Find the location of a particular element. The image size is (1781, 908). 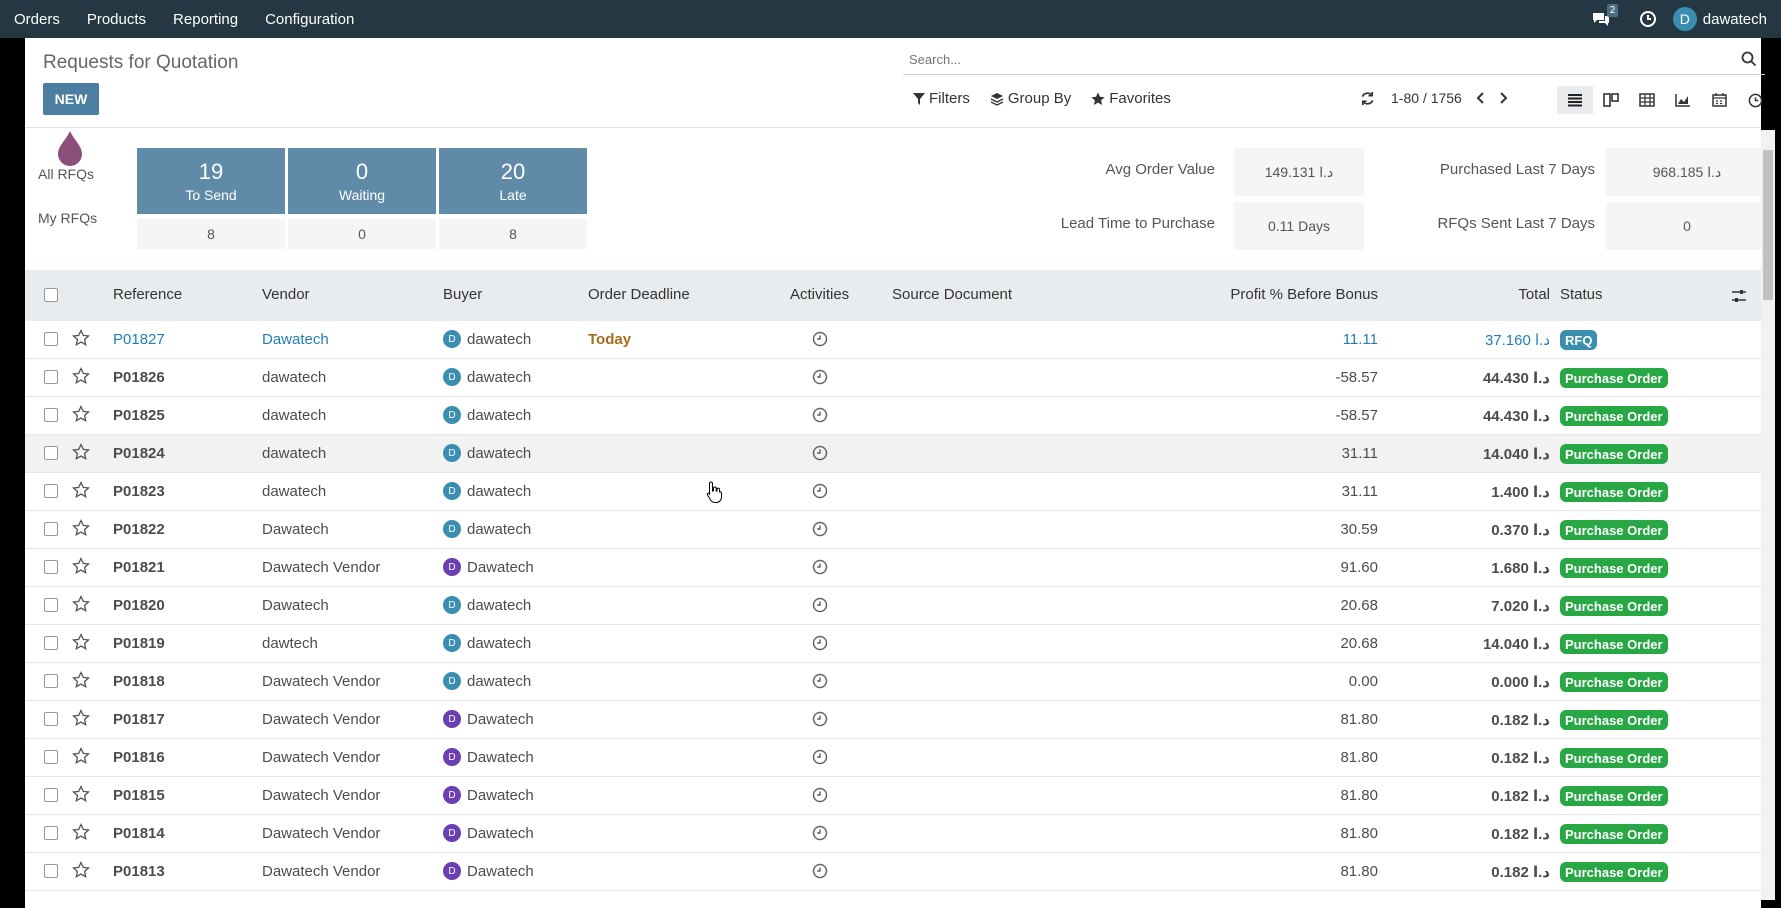

pager-previous-icon is located at coordinates (1481, 98).